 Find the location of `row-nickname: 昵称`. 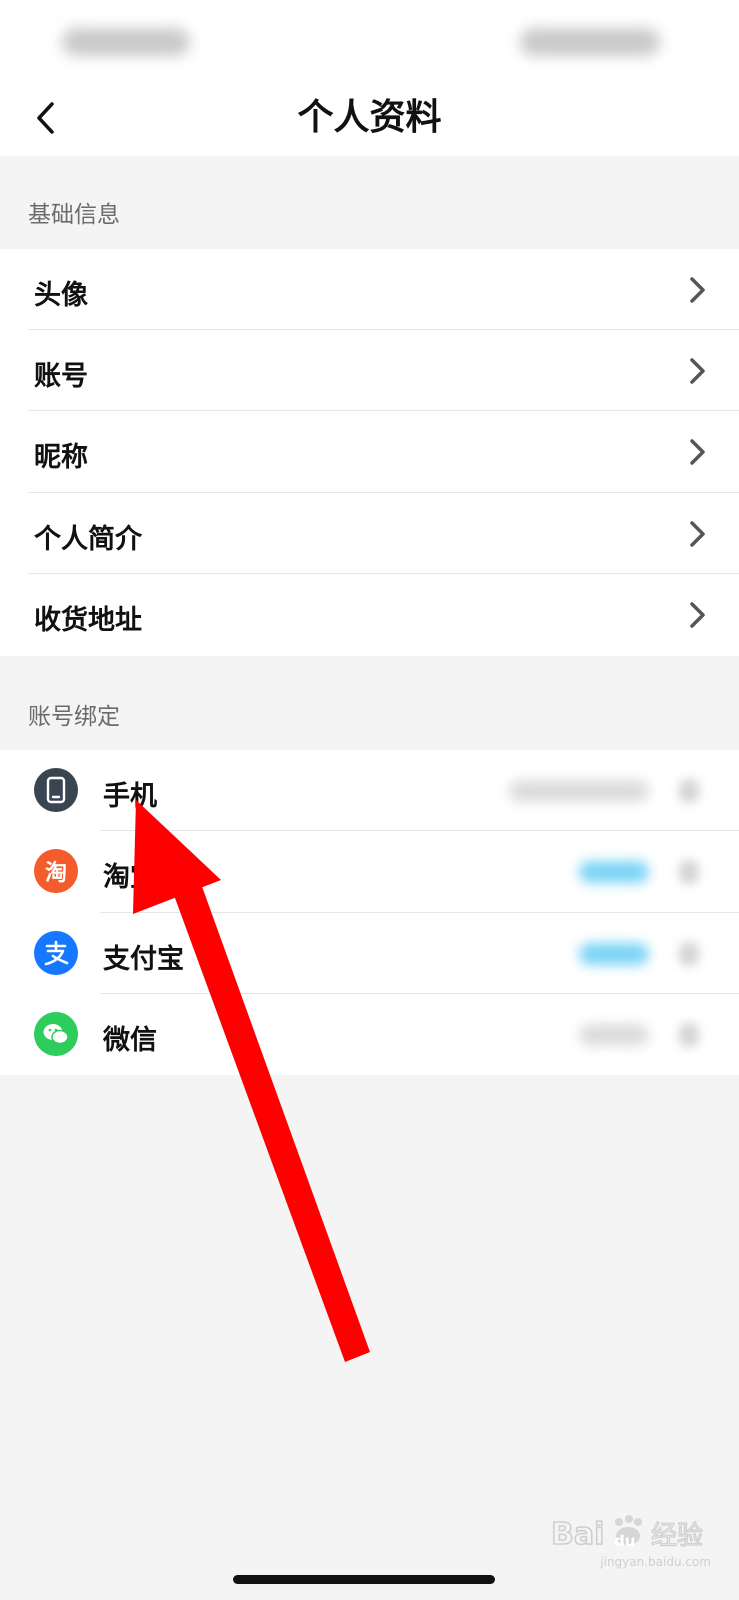

row-nickname: 昵称 is located at coordinates (369, 452).